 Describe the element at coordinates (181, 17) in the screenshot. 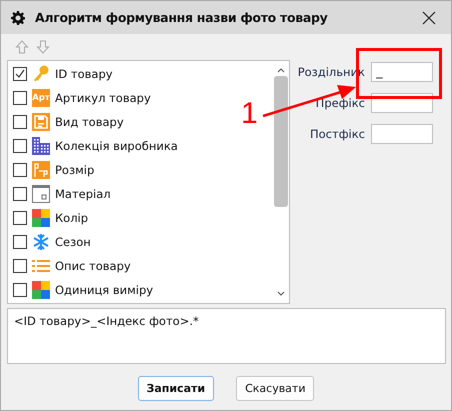

I see `window-title: Алгоритм формування назви фото товару` at that location.